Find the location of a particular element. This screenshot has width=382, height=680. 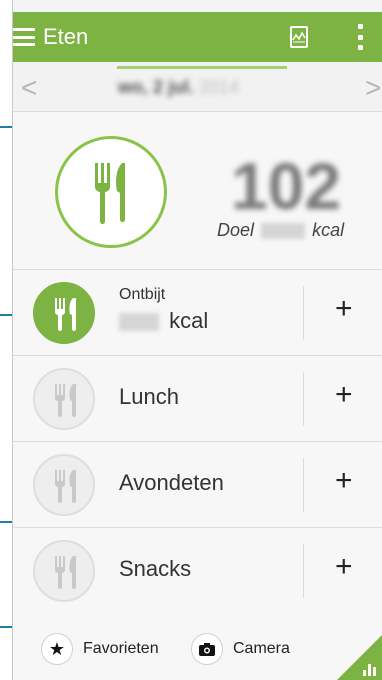

camera-icon is located at coordinates (207, 649).